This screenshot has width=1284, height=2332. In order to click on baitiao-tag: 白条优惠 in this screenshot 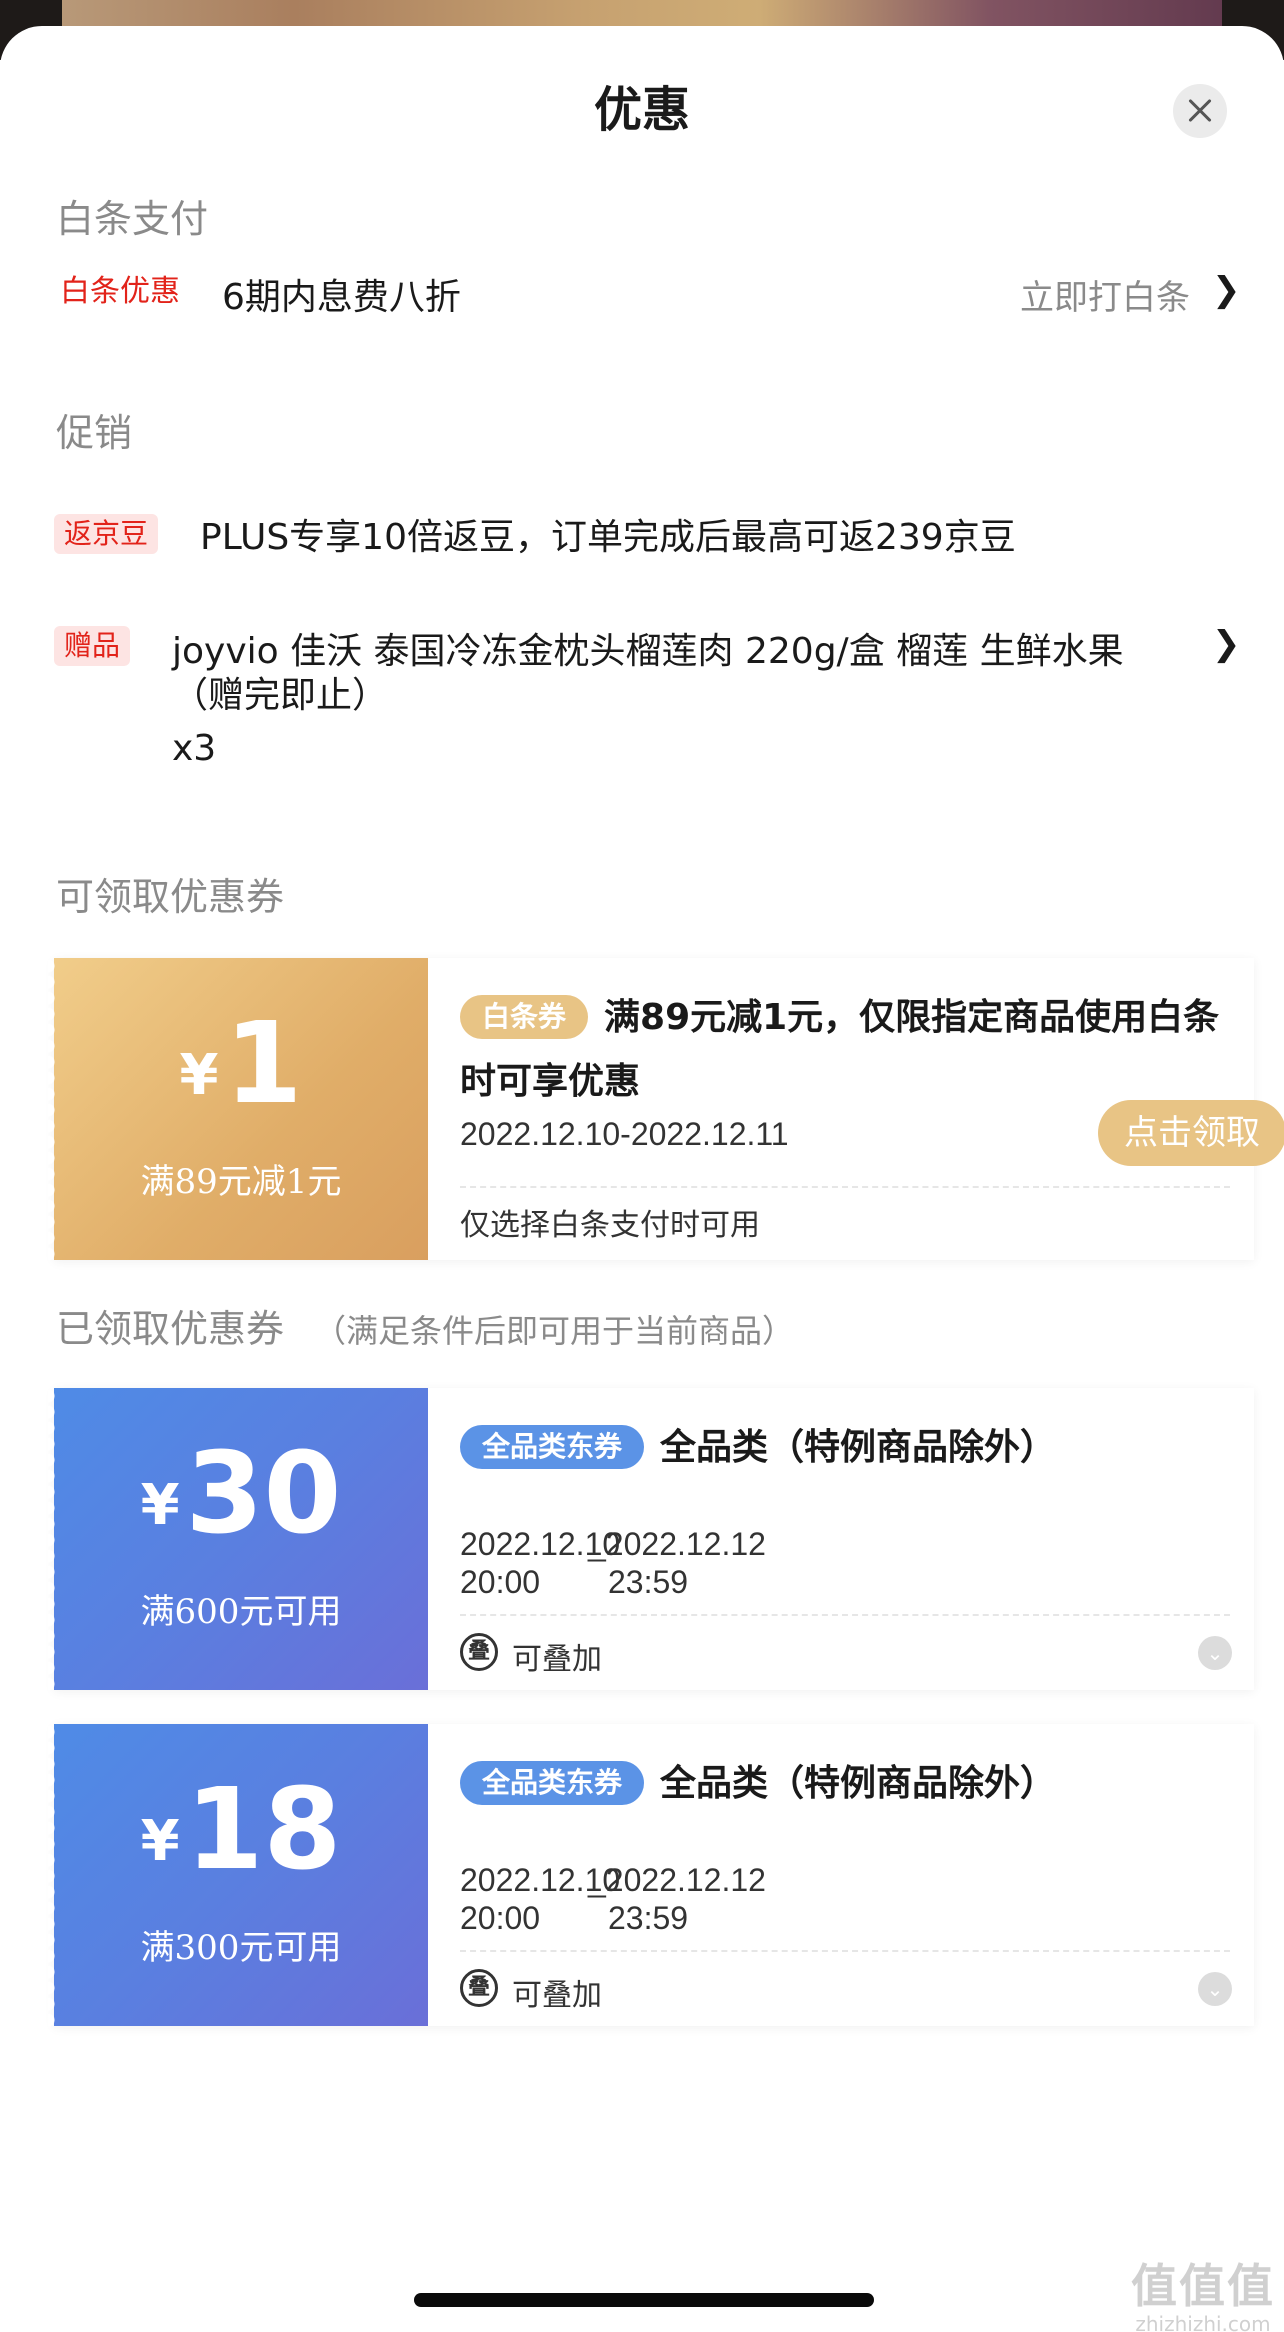, I will do `click(120, 291)`.